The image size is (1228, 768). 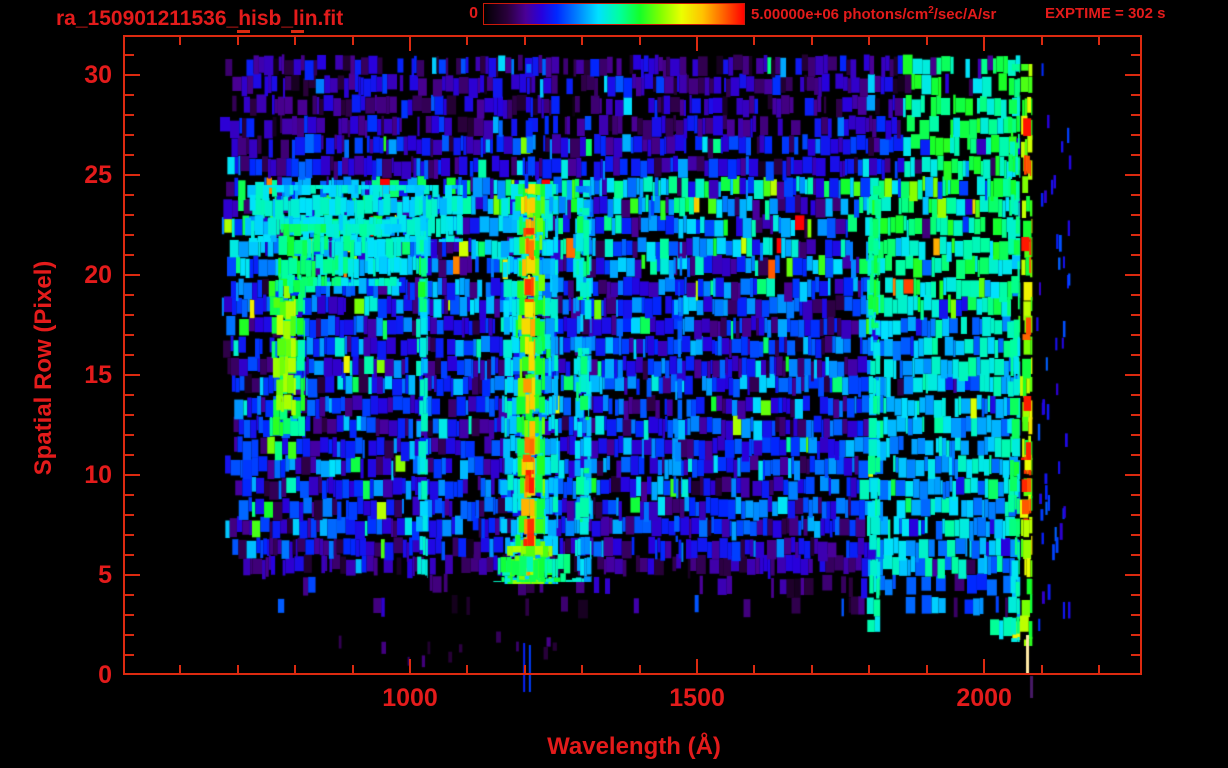 What do you see at coordinates (697, 698) in the screenshot?
I see `x-tick-label: 1500` at bounding box center [697, 698].